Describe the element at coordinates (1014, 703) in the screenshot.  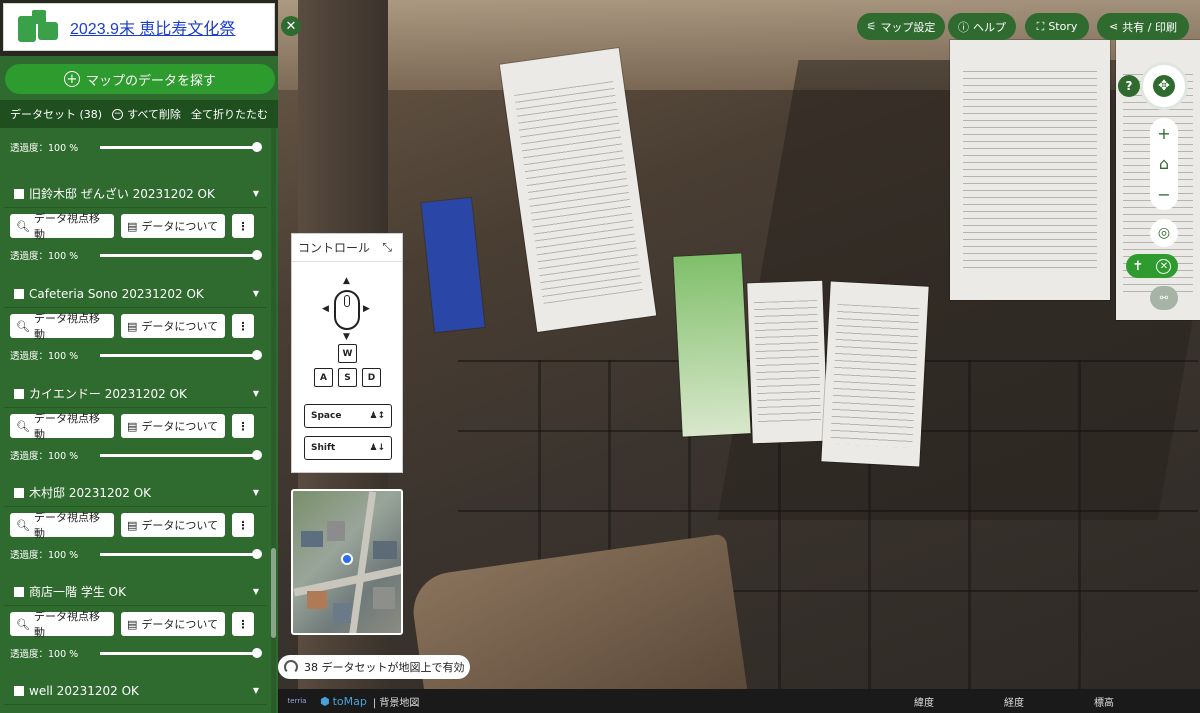
I see `longitude-label: 経度` at that location.